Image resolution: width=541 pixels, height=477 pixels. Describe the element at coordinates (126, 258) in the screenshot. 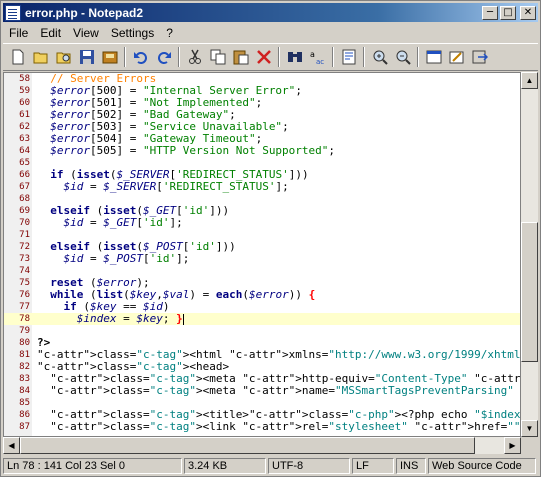

I see `code-text: $id = $_POST['id'];` at that location.